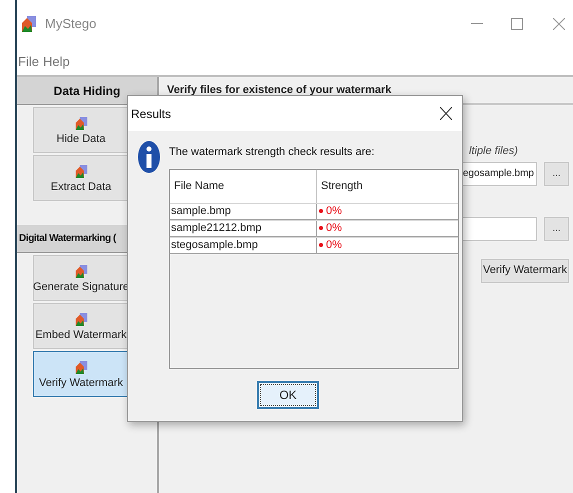 This screenshot has width=573, height=493. What do you see at coordinates (243, 228) in the screenshot?
I see `table-cell: sample21212.bmp` at bounding box center [243, 228].